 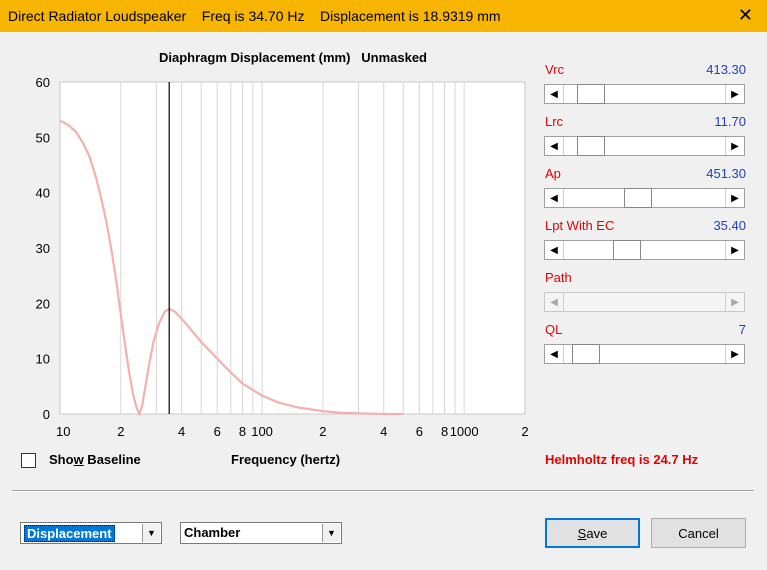 I want to click on slider-label: QL, so click(x=554, y=329).